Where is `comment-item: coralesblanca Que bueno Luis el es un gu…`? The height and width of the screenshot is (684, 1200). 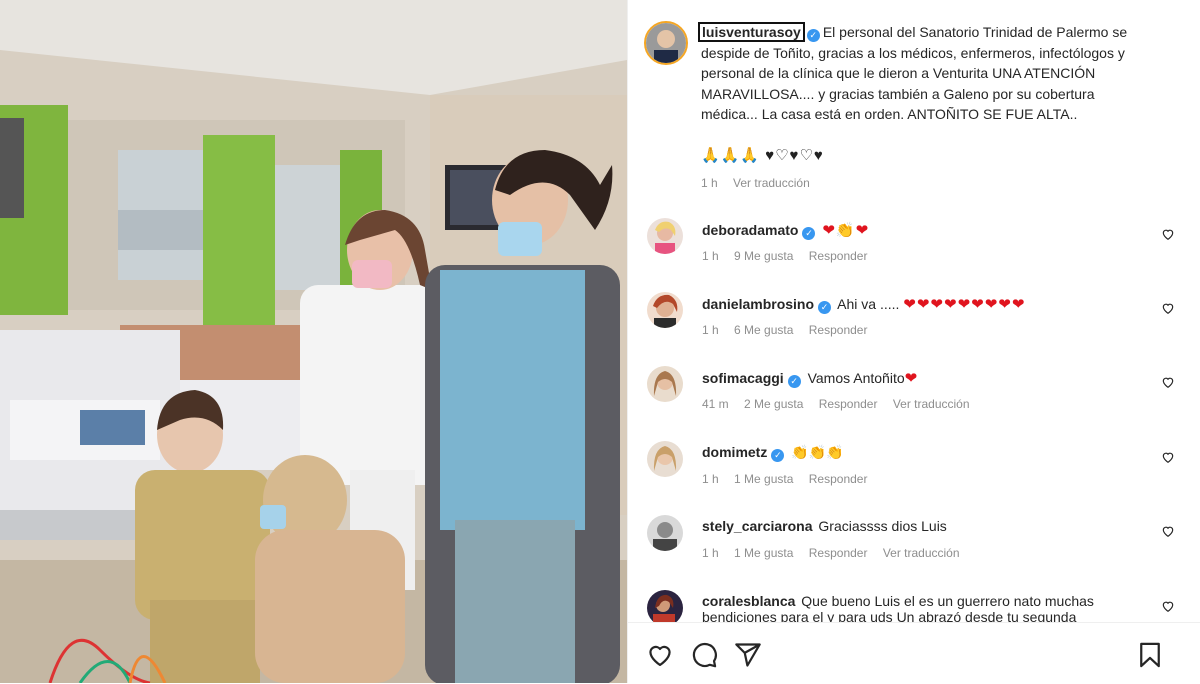 comment-item: coralesblanca Que bueno Luis el es un gu… is located at coordinates (914, 606).